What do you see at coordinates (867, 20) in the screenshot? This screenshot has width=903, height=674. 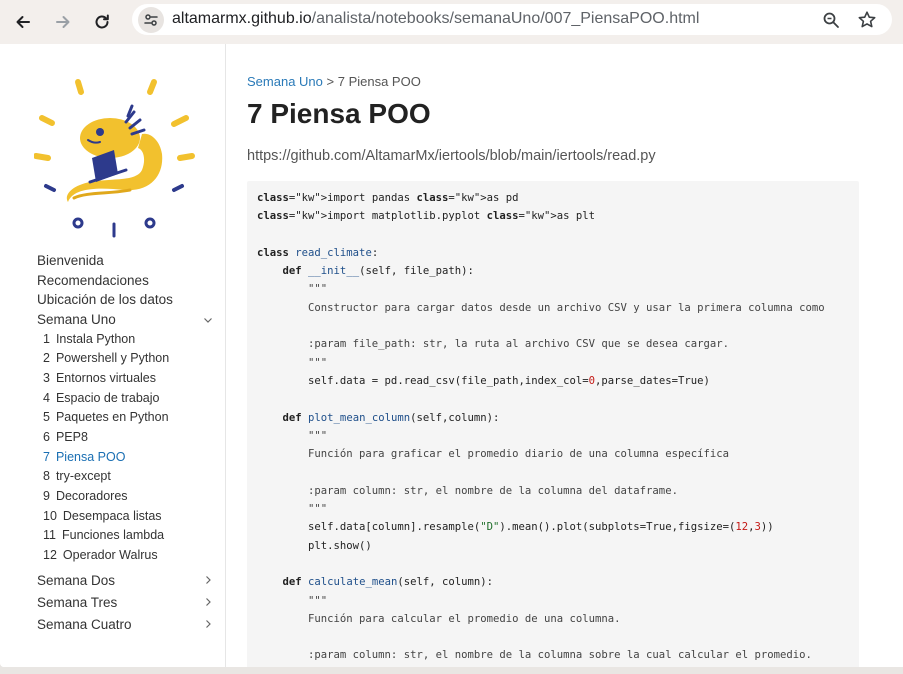 I see `bookmark-star-icon` at bounding box center [867, 20].